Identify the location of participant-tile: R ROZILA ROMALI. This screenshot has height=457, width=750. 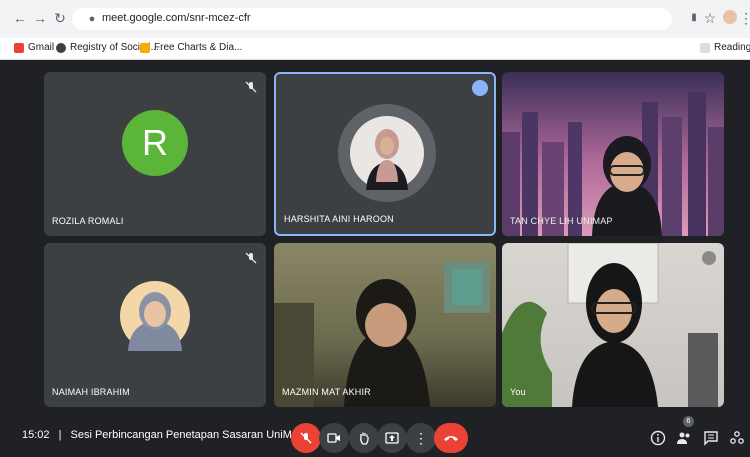
(155, 154).